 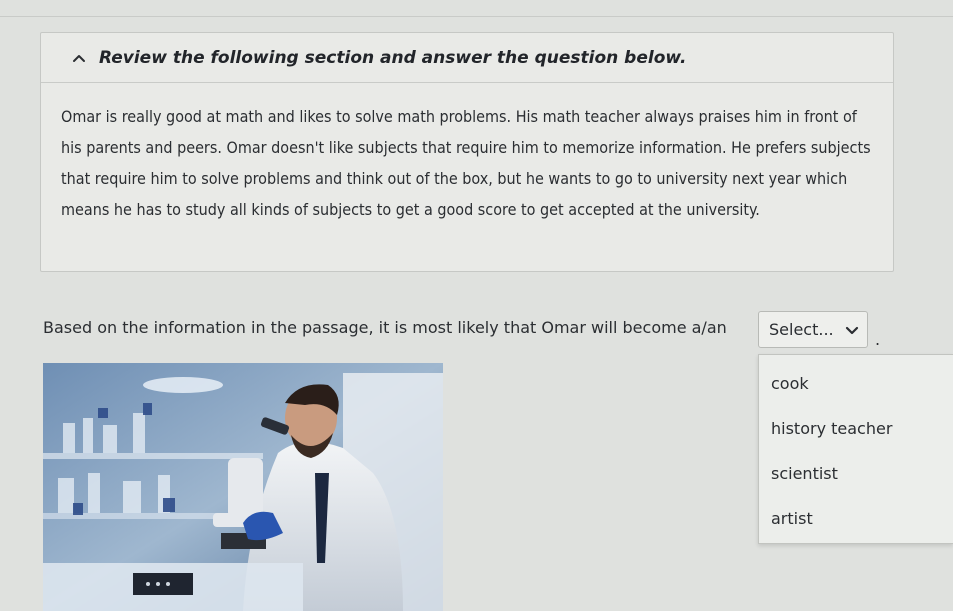 What do you see at coordinates (856, 383) in the screenshot?
I see `option-cook: cook` at bounding box center [856, 383].